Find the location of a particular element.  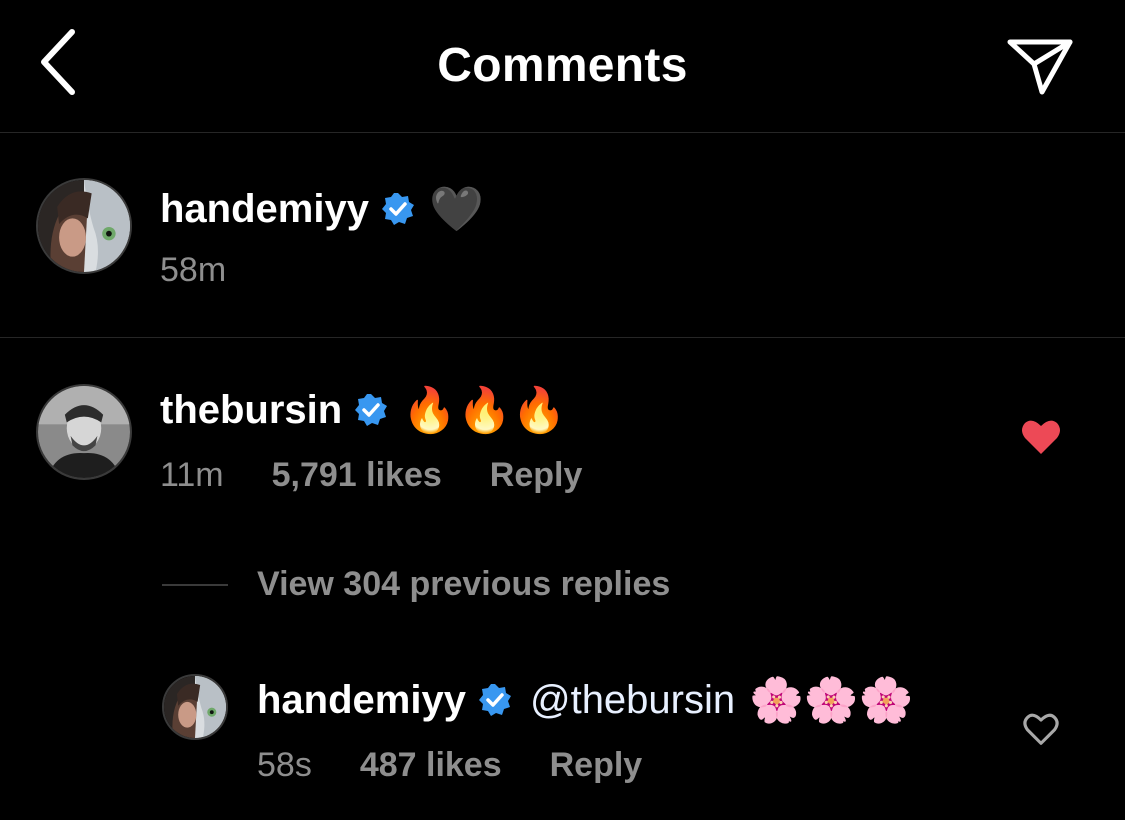

timestamp: 58m is located at coordinates (193, 270).